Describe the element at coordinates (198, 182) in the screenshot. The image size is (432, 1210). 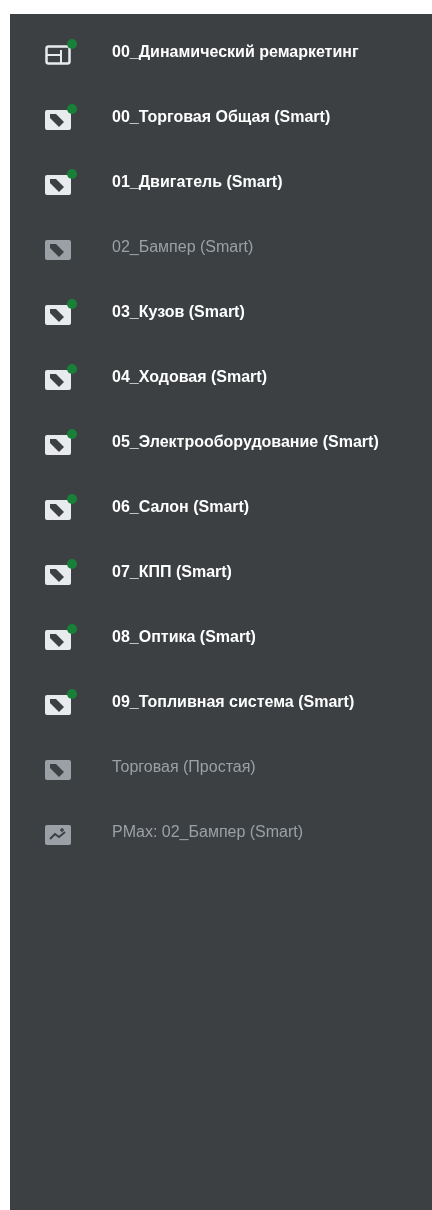
I see `campaign-name: 01_Двигатель (Smart)` at that location.